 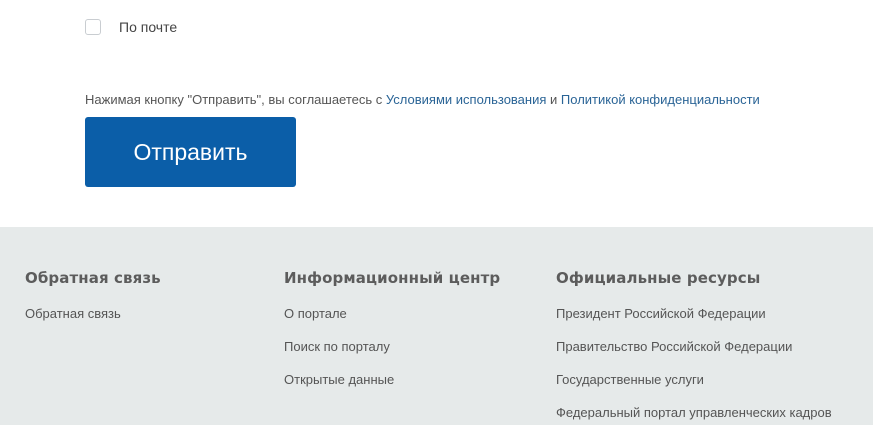 I want to click on by-mail-checkbox, so click(x=93, y=27).